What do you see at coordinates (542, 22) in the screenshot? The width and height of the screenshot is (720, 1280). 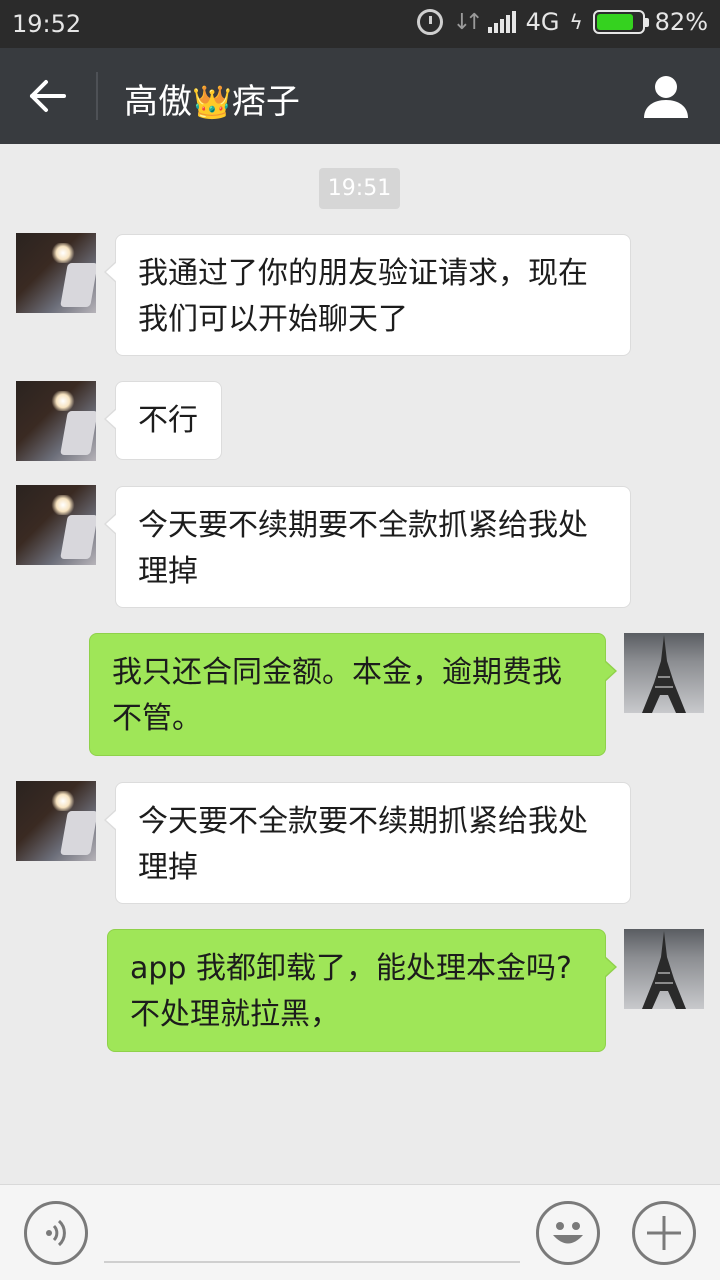 I see `network-type: 4G` at bounding box center [542, 22].